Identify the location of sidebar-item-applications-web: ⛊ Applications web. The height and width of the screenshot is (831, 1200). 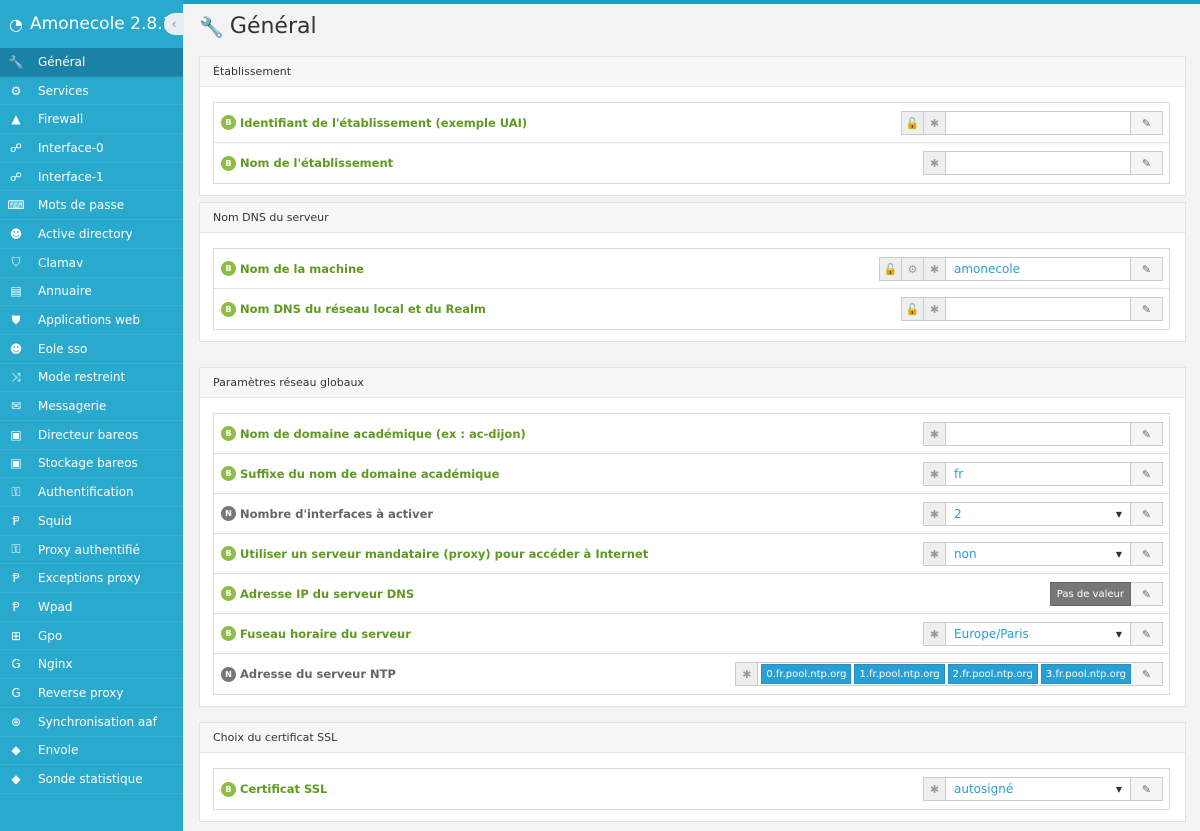
(91, 320).